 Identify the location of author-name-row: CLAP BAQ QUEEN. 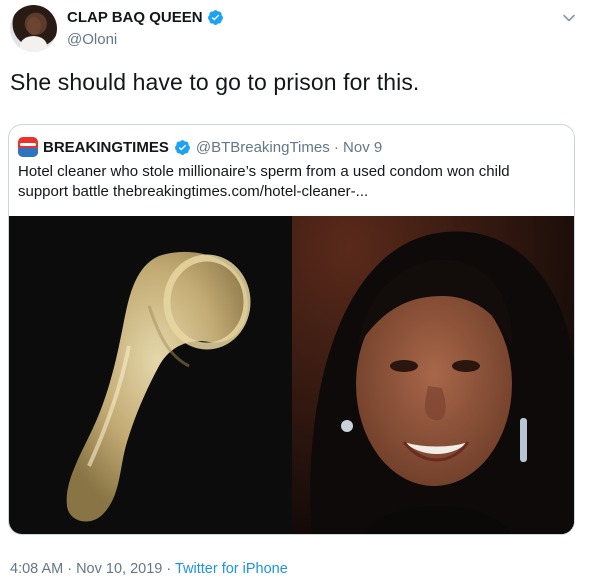
(145, 17).